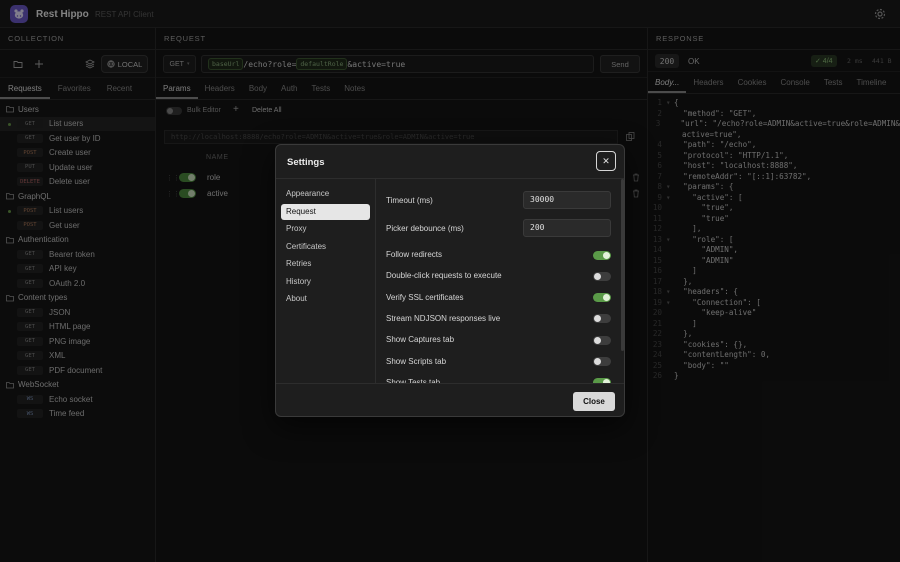  What do you see at coordinates (416, 361) in the screenshot?
I see `setting-label: Show Scripts tab` at bounding box center [416, 361].